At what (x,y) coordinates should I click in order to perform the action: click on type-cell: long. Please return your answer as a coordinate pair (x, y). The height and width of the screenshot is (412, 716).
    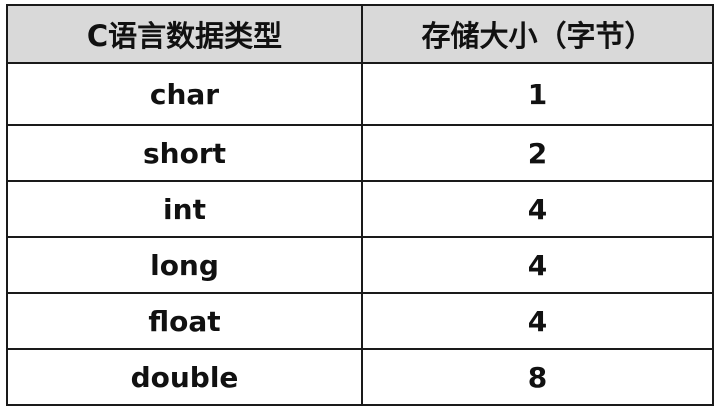
    Looking at the image, I should click on (184, 265).